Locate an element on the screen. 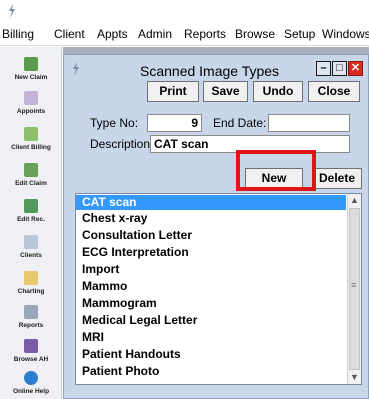 Image resolution: width=369 pixels, height=399 pixels. appointments-icon is located at coordinates (31, 98).